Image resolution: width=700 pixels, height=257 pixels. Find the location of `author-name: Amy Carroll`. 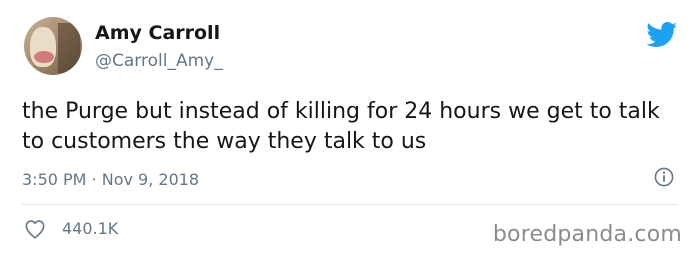

author-name: Amy Carroll is located at coordinates (157, 33).